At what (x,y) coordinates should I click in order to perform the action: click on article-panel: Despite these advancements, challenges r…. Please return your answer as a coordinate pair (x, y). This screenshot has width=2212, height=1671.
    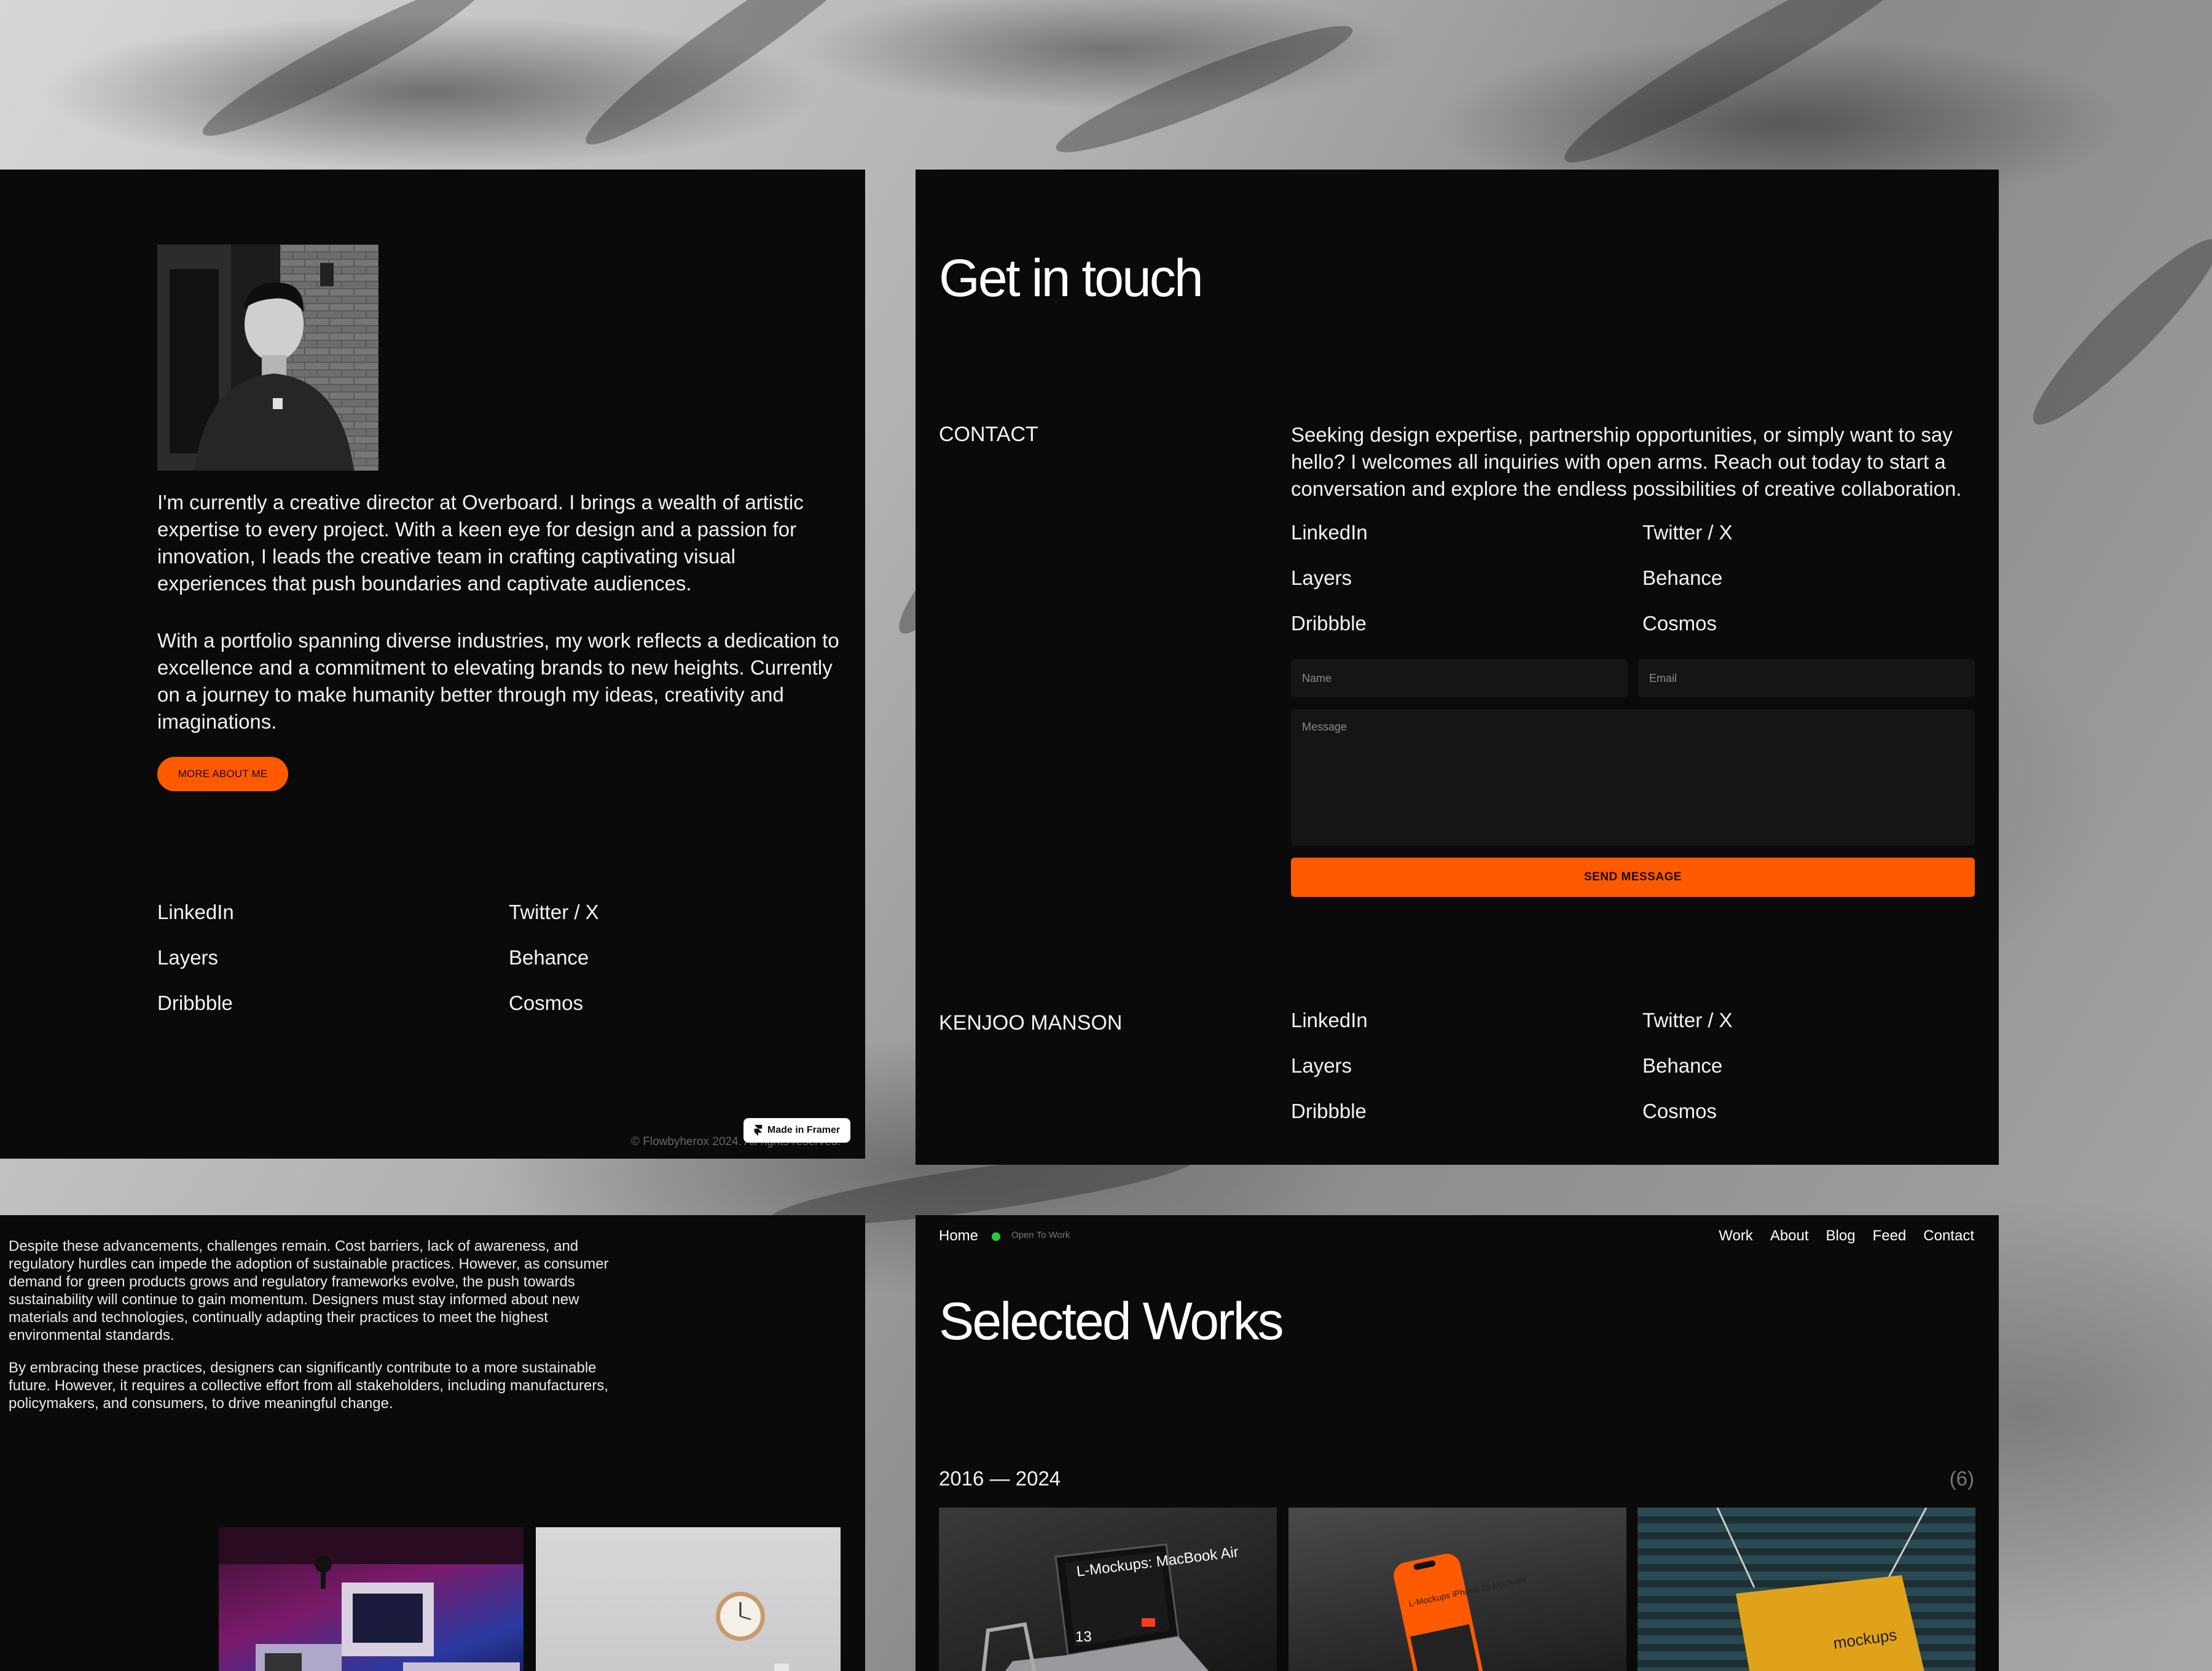
    Looking at the image, I should click on (432, 1443).